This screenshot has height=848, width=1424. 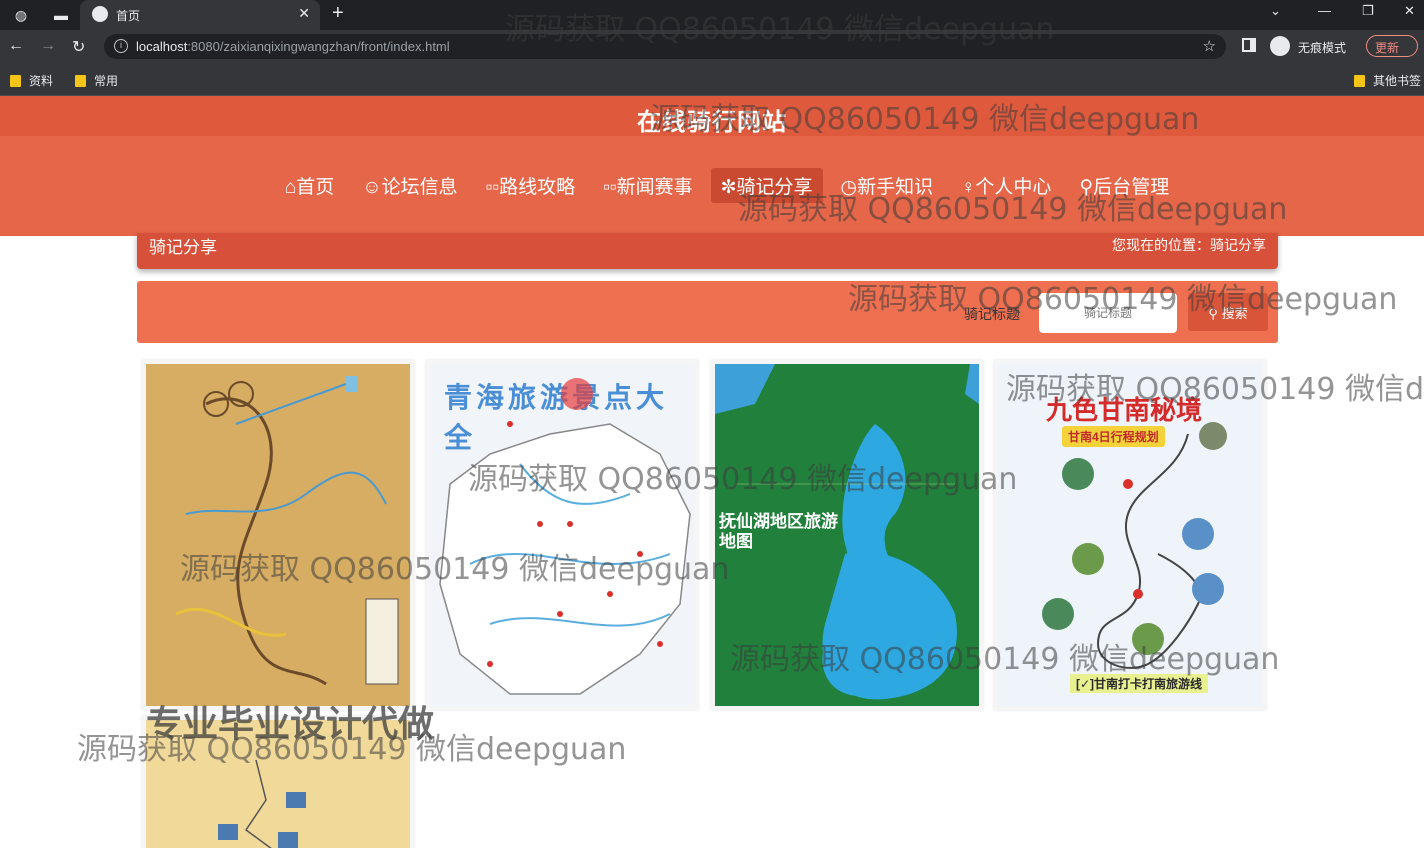 I want to click on card-image: 抚仙湖地区旅游地图, so click(x=847, y=535).